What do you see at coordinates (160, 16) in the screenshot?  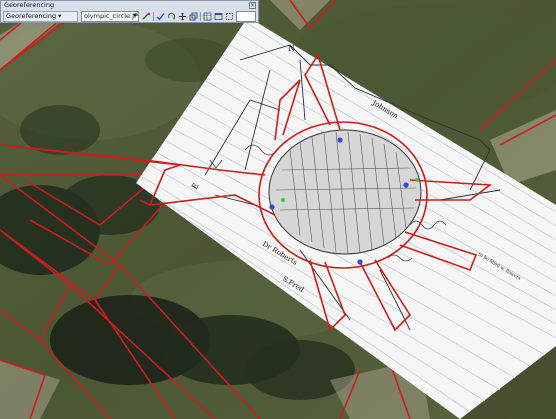 I see `auto-adjust-icon` at bounding box center [160, 16].